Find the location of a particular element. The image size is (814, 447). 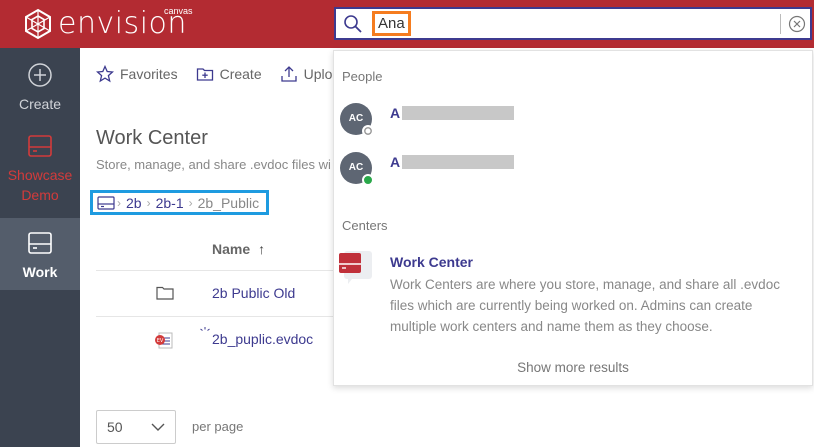

breadcrumb: › 2b › 2b-1 › 2b_Public is located at coordinates (180, 202).